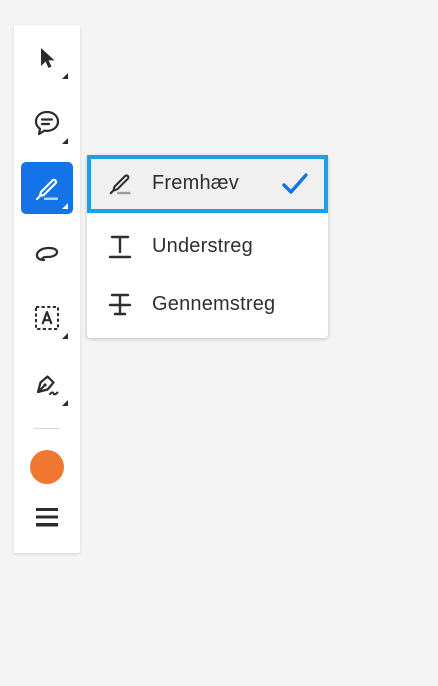  I want to click on text-box-tool-button, so click(47, 318).